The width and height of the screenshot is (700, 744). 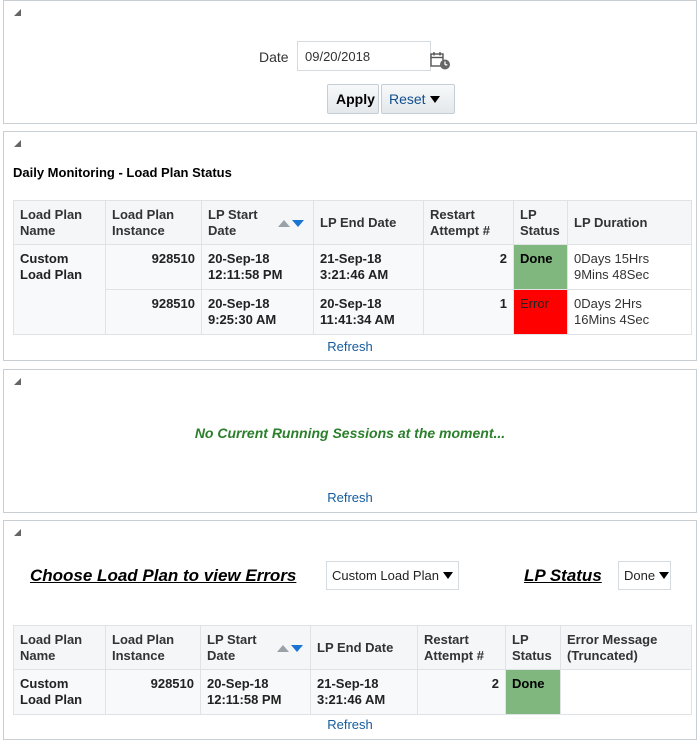 What do you see at coordinates (640, 575) in the screenshot?
I see `lp-status-select-value: Done` at bounding box center [640, 575].